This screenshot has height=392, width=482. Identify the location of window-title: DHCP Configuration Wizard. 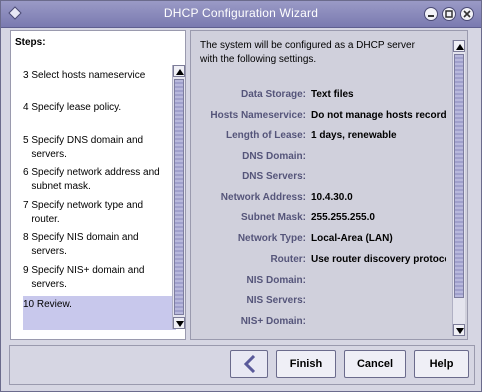
(241, 13).